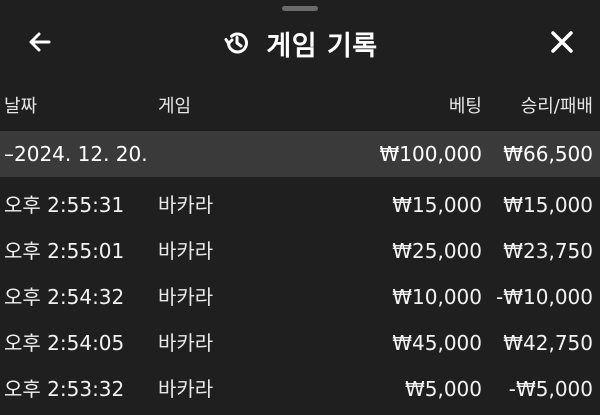 The image size is (600, 415). Describe the element at coordinates (465, 106) in the screenshot. I see `column-header-bet: 베팅` at that location.